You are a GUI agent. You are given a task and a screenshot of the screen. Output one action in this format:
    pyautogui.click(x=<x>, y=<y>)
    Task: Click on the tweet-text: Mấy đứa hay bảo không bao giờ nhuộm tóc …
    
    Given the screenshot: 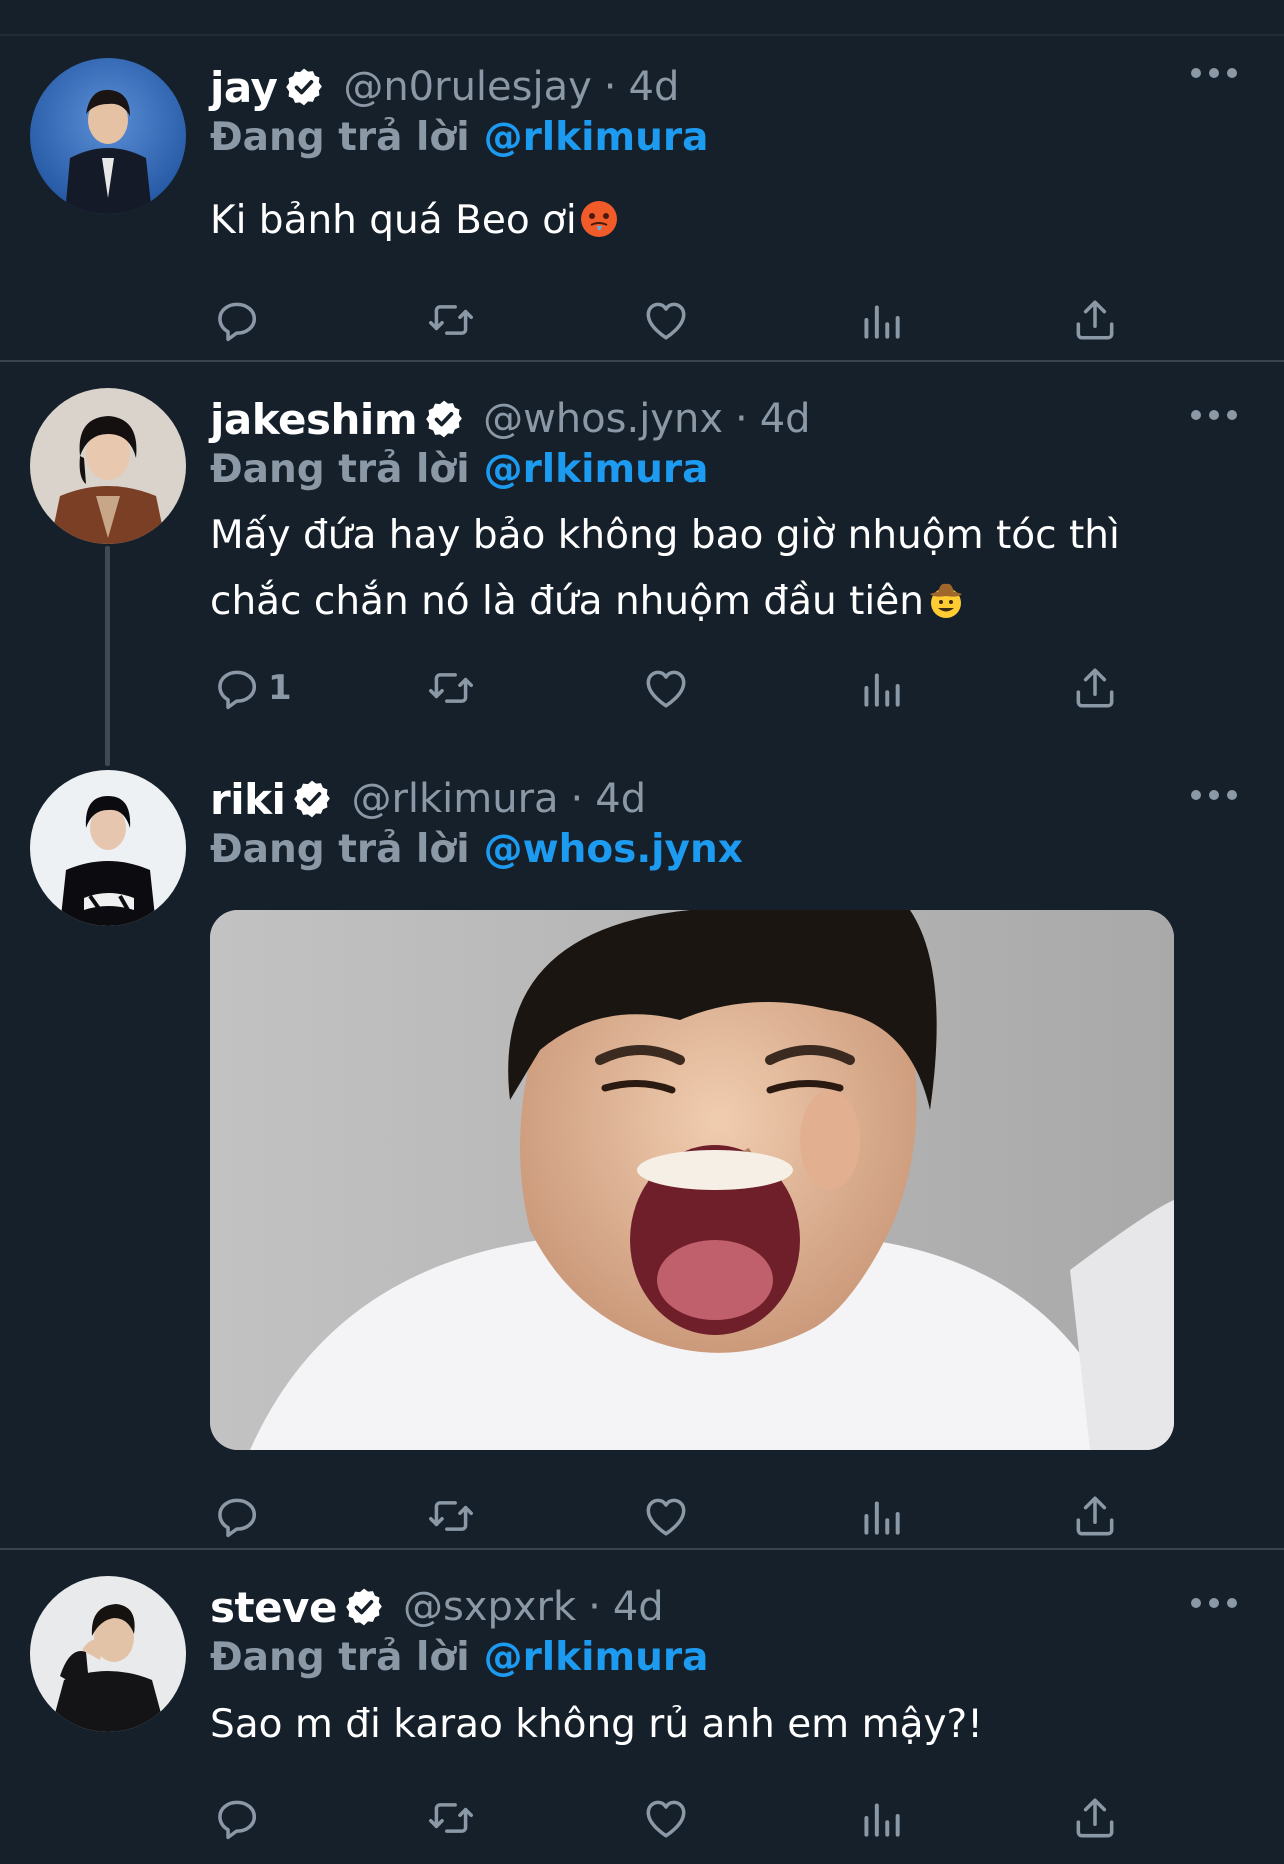 What is the action you would take?
    pyautogui.click(x=700, y=569)
    